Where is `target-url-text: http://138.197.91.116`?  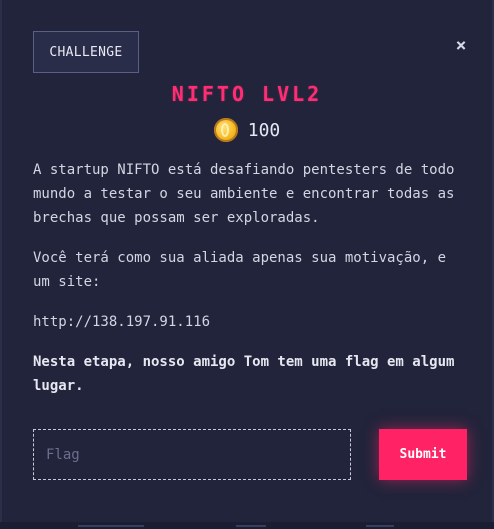 target-url-text: http://138.197.91.116 is located at coordinates (122, 322).